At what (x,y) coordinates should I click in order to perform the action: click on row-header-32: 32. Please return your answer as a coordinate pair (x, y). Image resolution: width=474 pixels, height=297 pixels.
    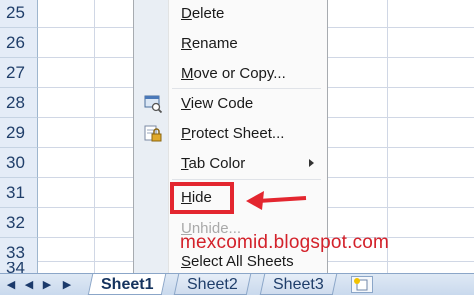
    Looking at the image, I should click on (19, 223).